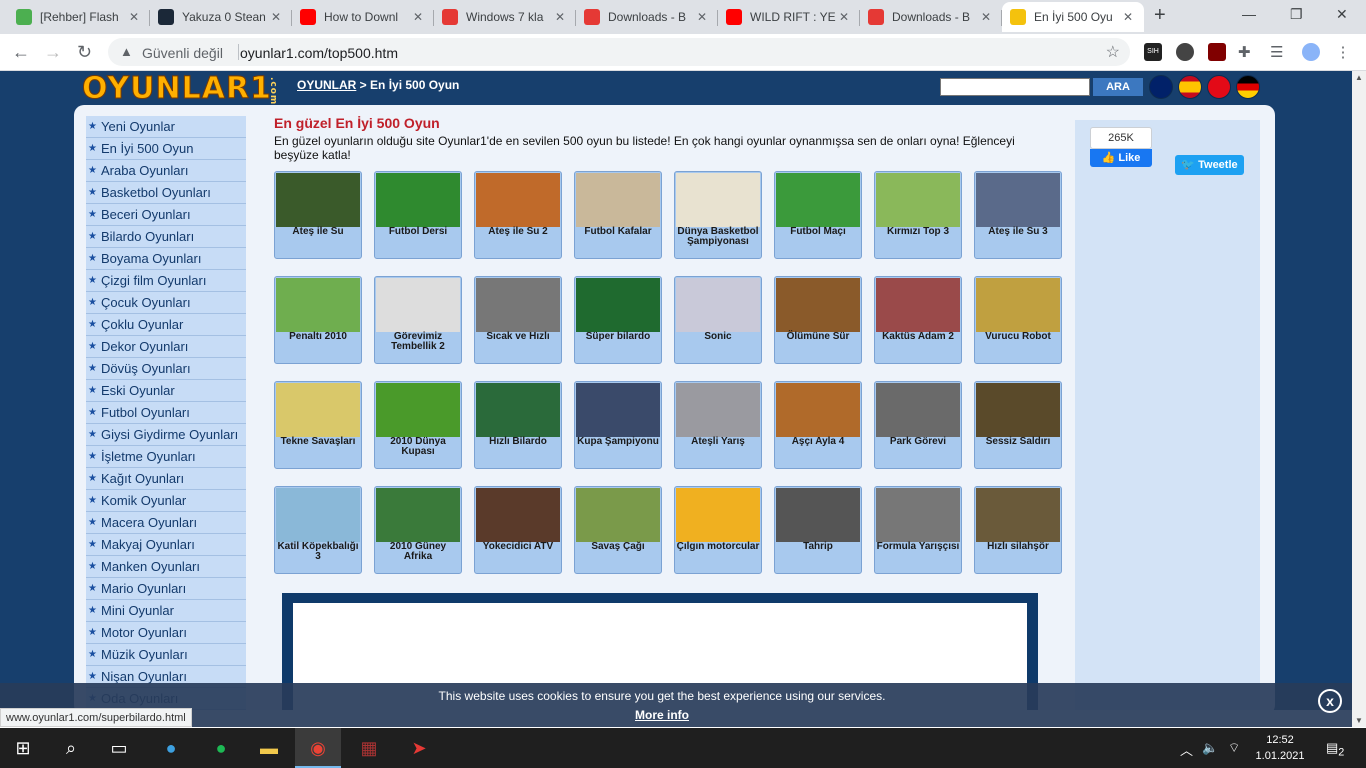 This screenshot has width=1366, height=768. I want to click on game-card: Futbol Dersi, so click(418, 215).